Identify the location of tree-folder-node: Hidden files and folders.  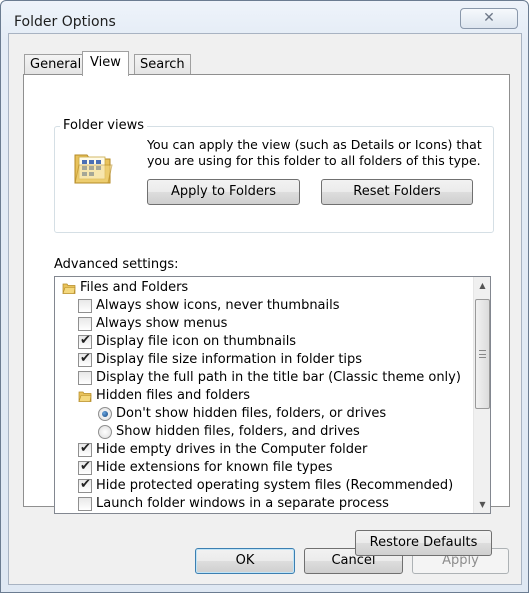
(264, 396).